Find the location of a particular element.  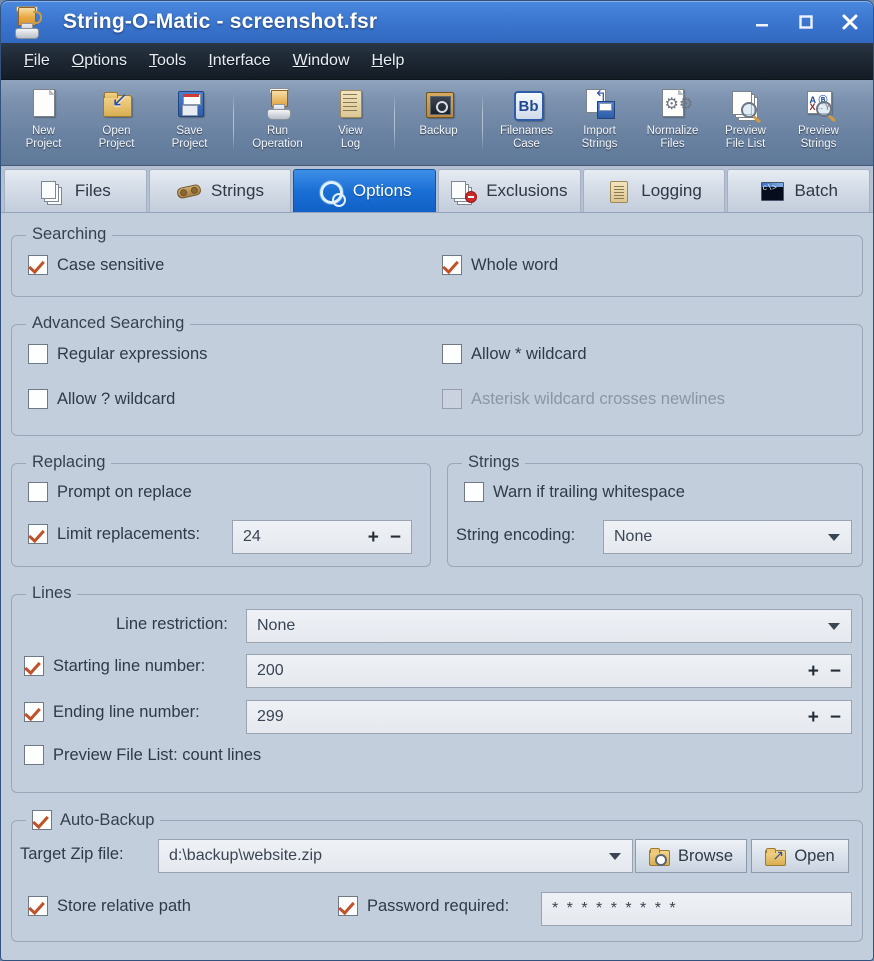

open-button: ↗ Open is located at coordinates (800, 856).